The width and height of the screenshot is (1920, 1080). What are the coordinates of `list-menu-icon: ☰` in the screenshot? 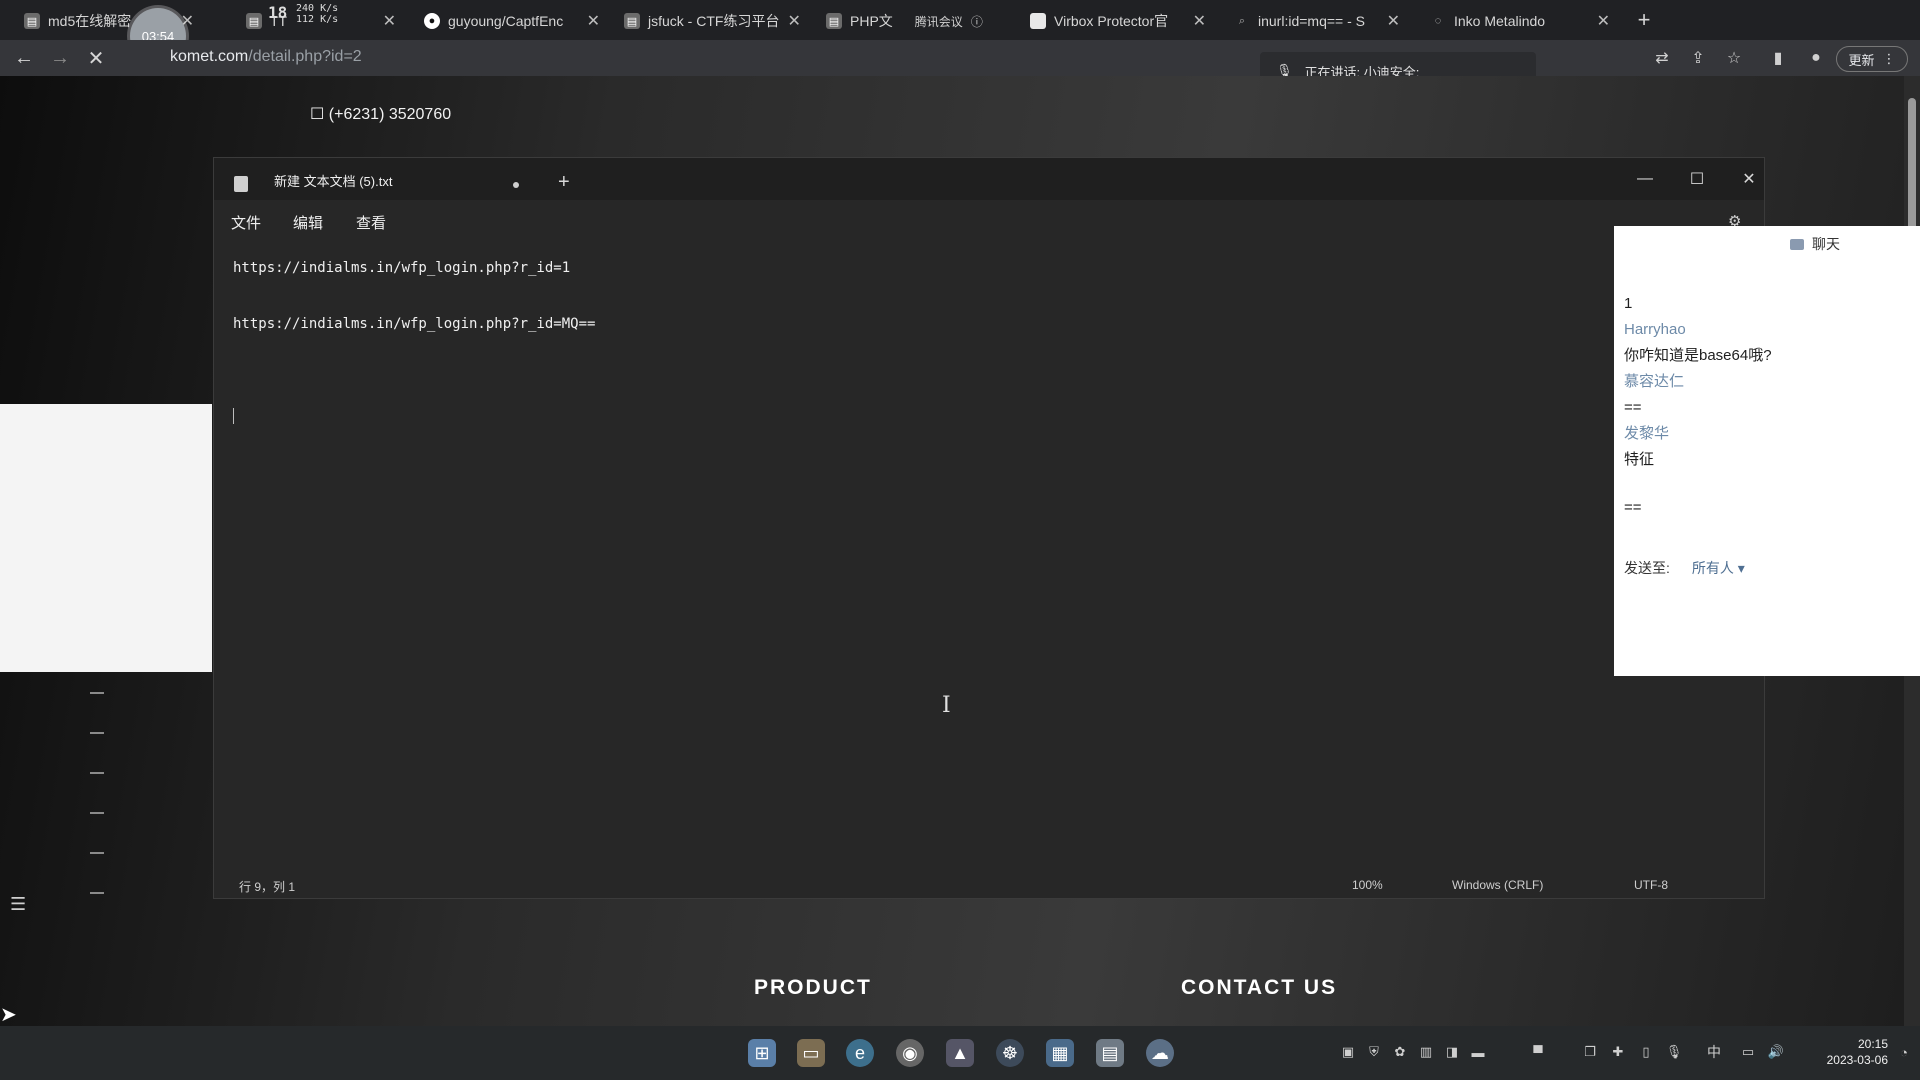 It's located at (18, 904).